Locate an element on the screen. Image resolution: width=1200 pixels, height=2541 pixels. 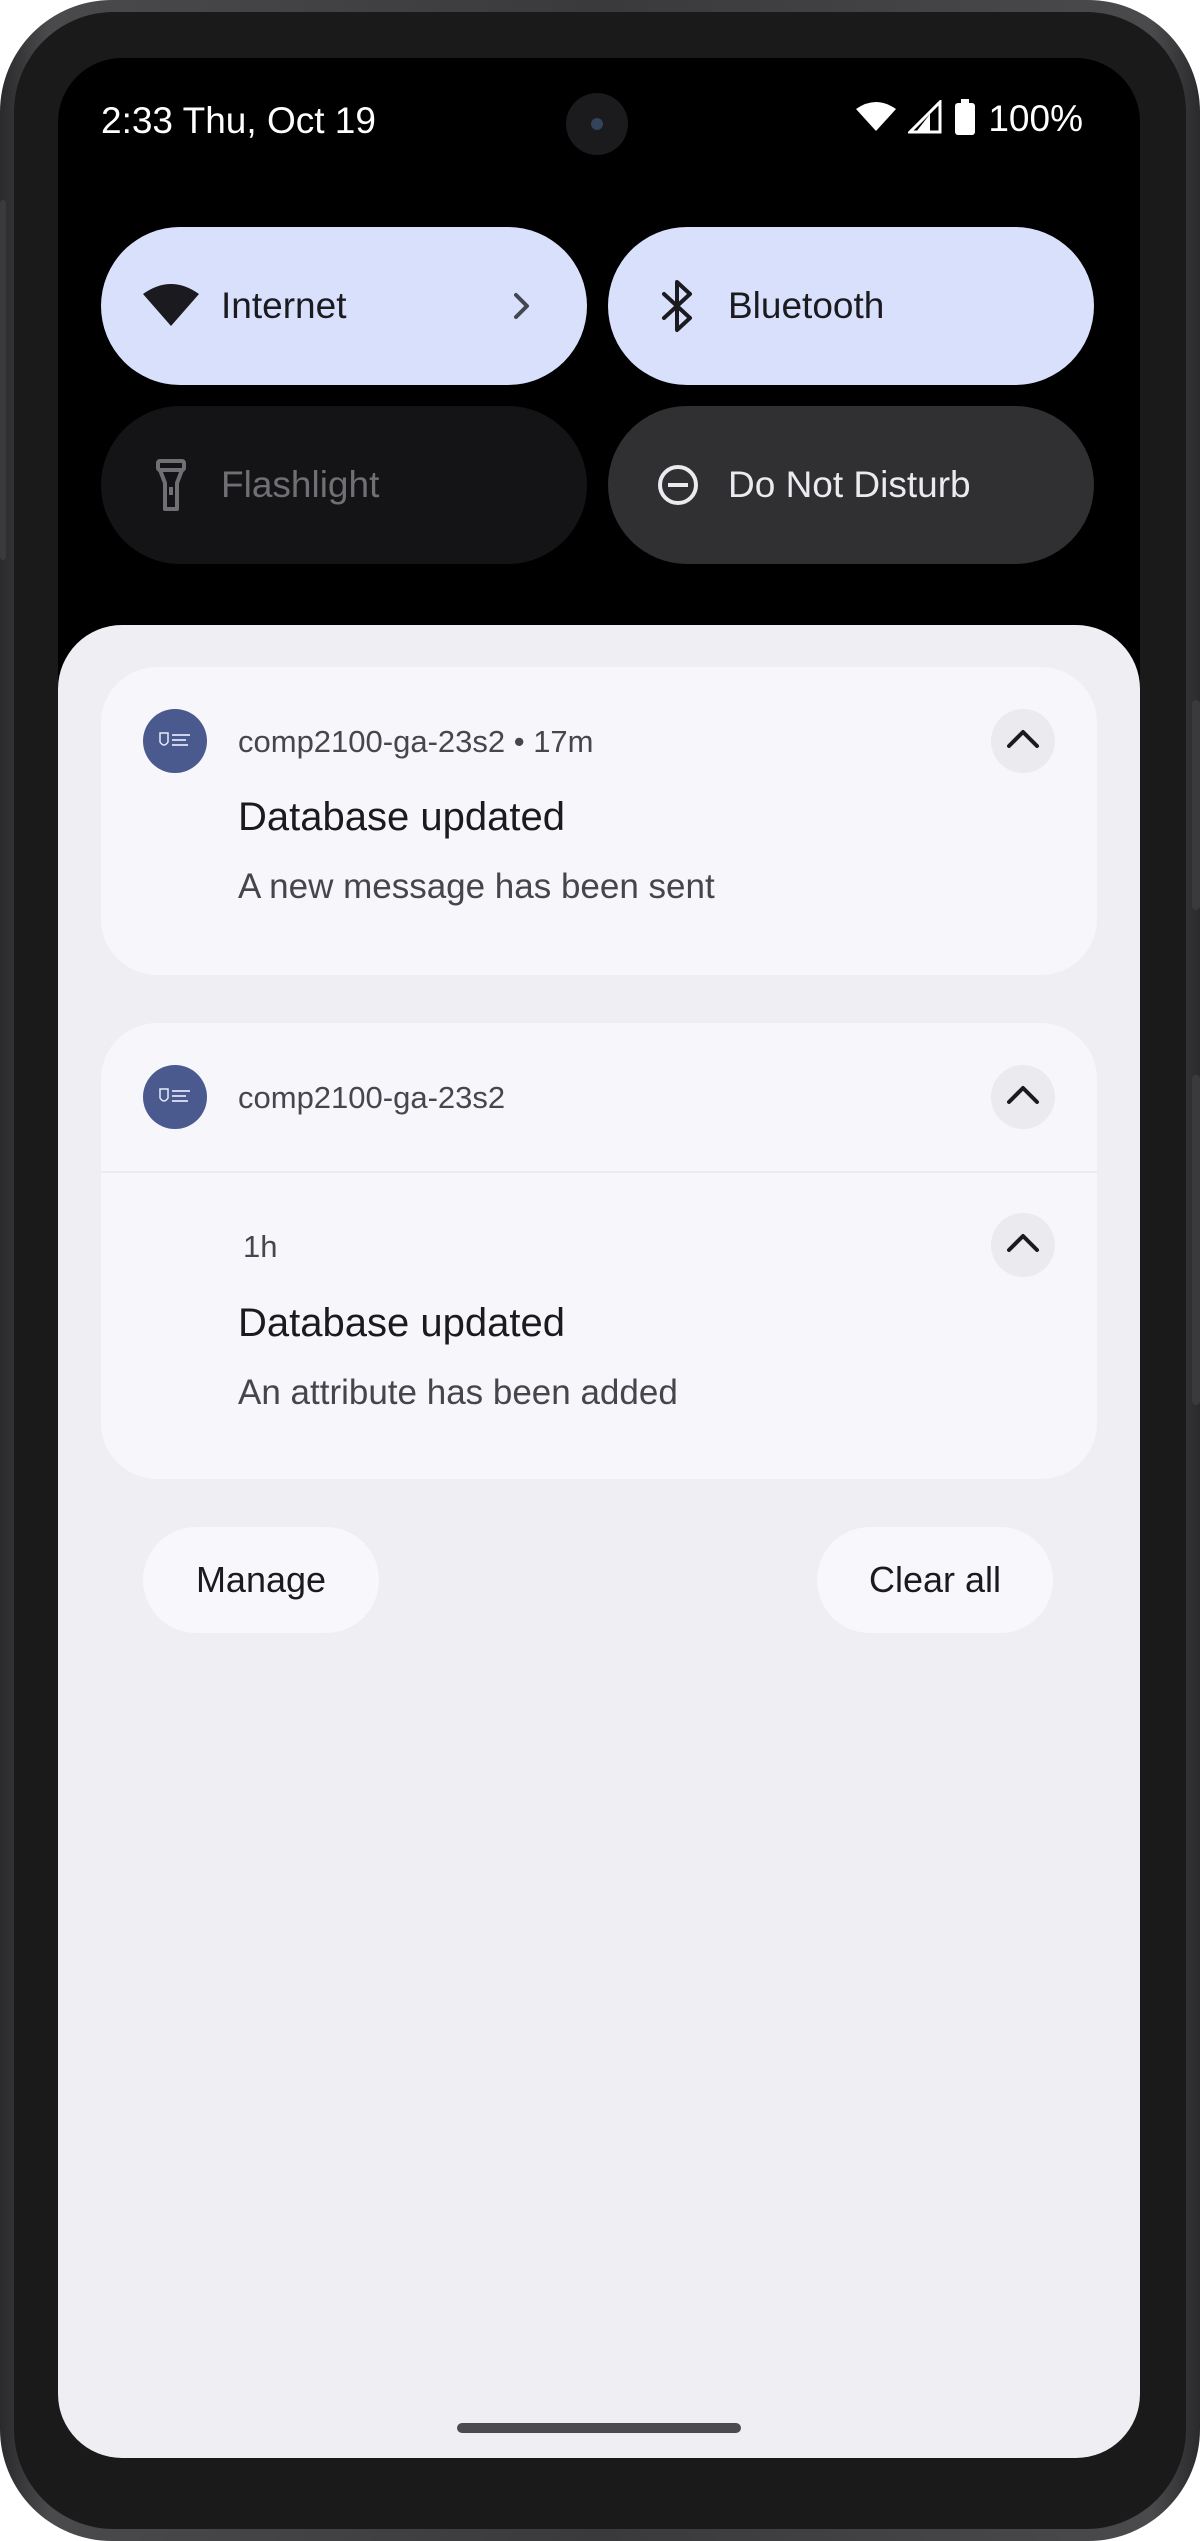
status-icons: 100% is located at coordinates (969, 118).